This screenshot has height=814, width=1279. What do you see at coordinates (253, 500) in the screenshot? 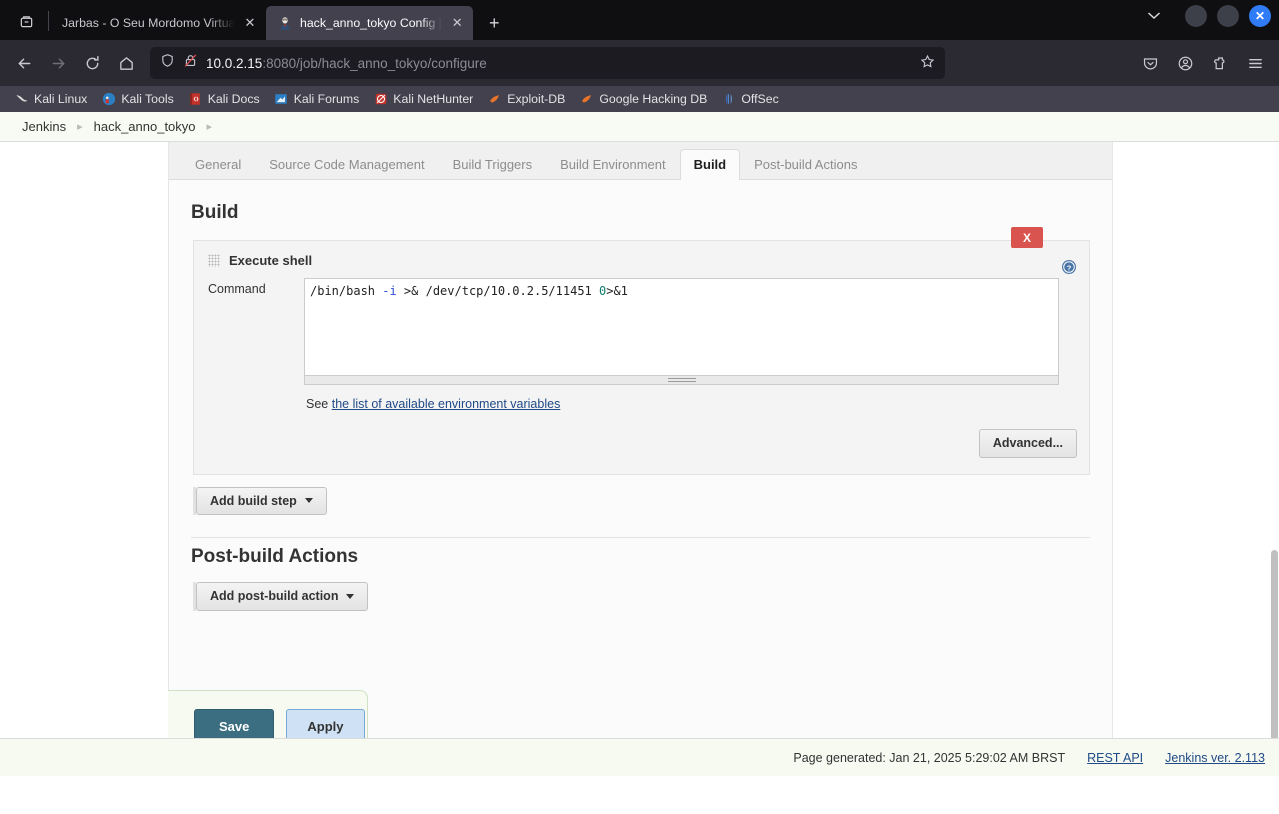
I see `add-build-step-label: Add build step` at bounding box center [253, 500].